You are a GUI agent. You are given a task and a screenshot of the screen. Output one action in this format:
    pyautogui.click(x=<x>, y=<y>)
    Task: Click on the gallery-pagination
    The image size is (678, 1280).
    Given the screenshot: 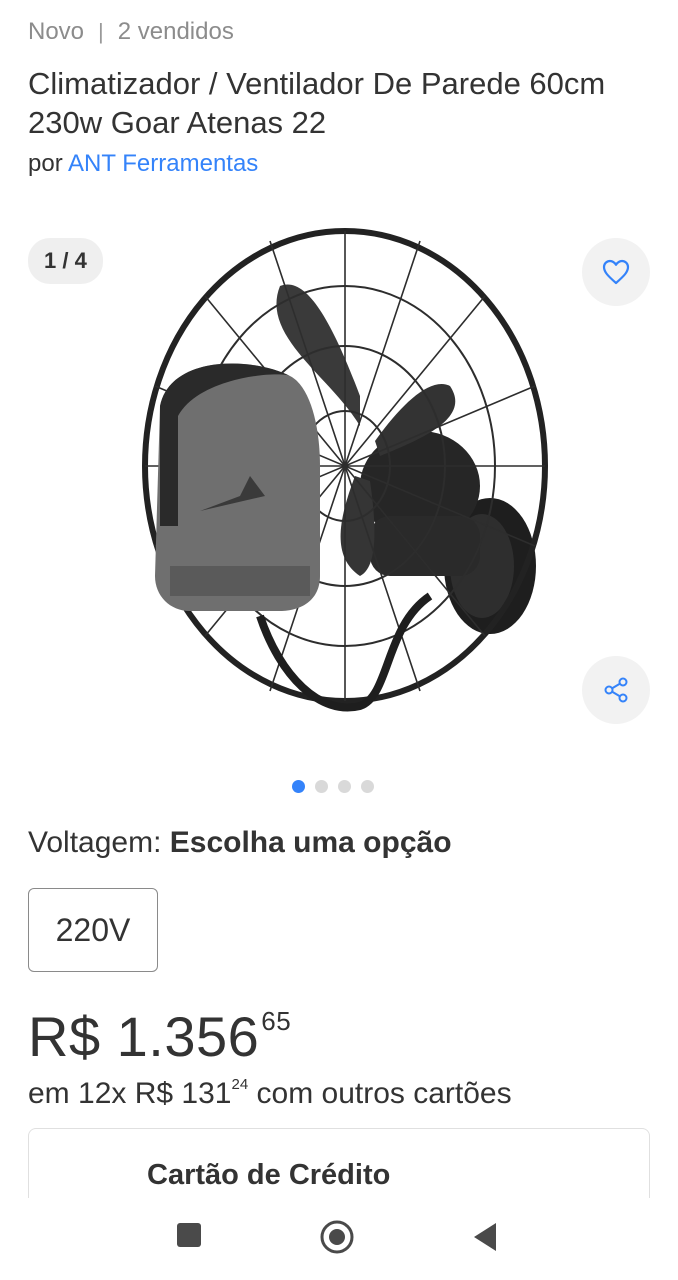 What is the action you would take?
    pyautogui.click(x=336, y=786)
    